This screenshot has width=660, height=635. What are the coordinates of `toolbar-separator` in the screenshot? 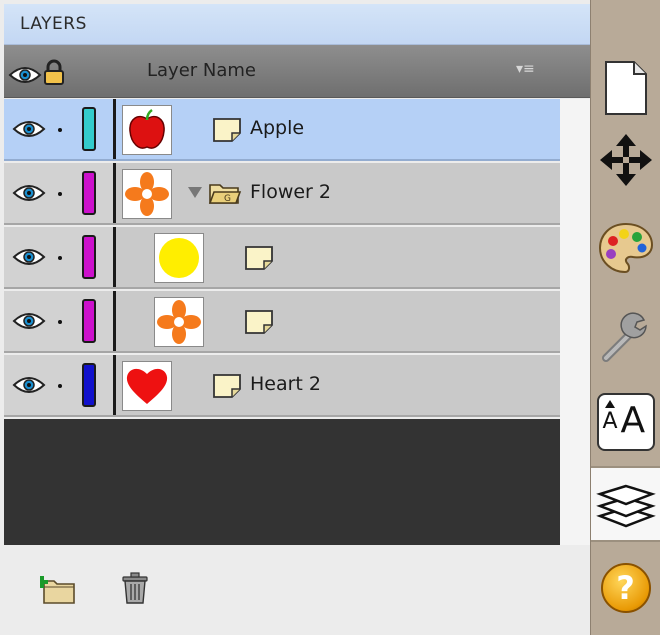 It's located at (625, 541).